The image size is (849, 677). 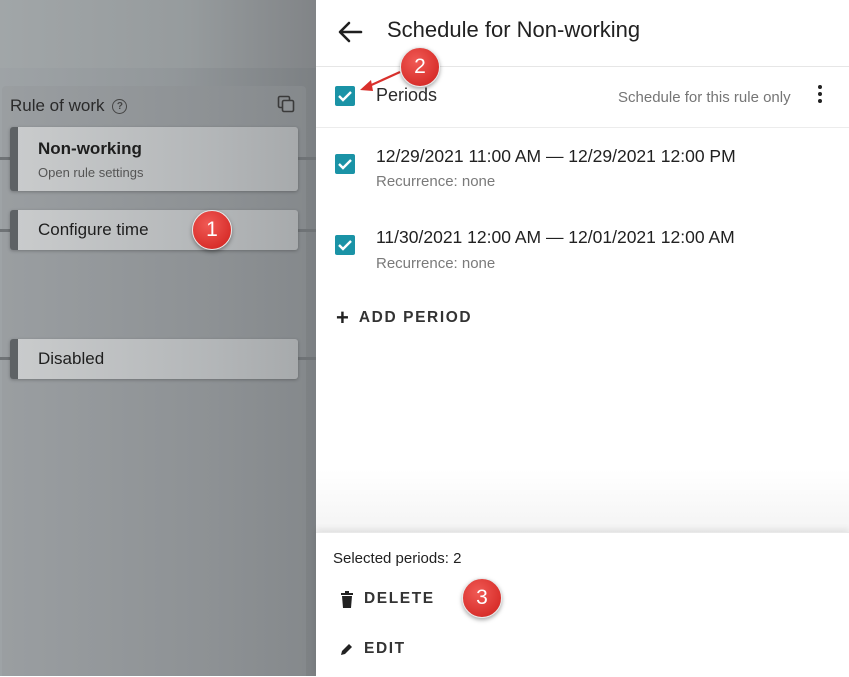 What do you see at coordinates (120, 106) in the screenshot?
I see `help-icon: ?` at bounding box center [120, 106].